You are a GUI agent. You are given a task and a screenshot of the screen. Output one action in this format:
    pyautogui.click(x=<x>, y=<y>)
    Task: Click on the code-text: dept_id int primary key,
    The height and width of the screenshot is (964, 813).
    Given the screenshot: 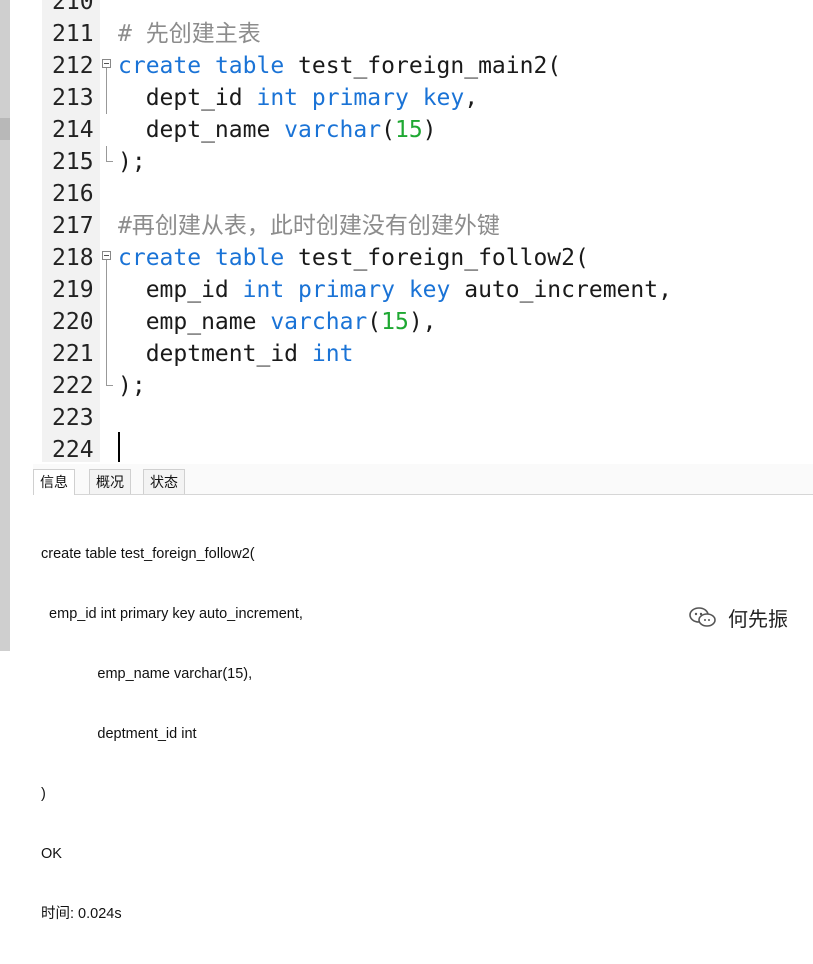 What is the action you would take?
    pyautogui.click(x=298, y=98)
    